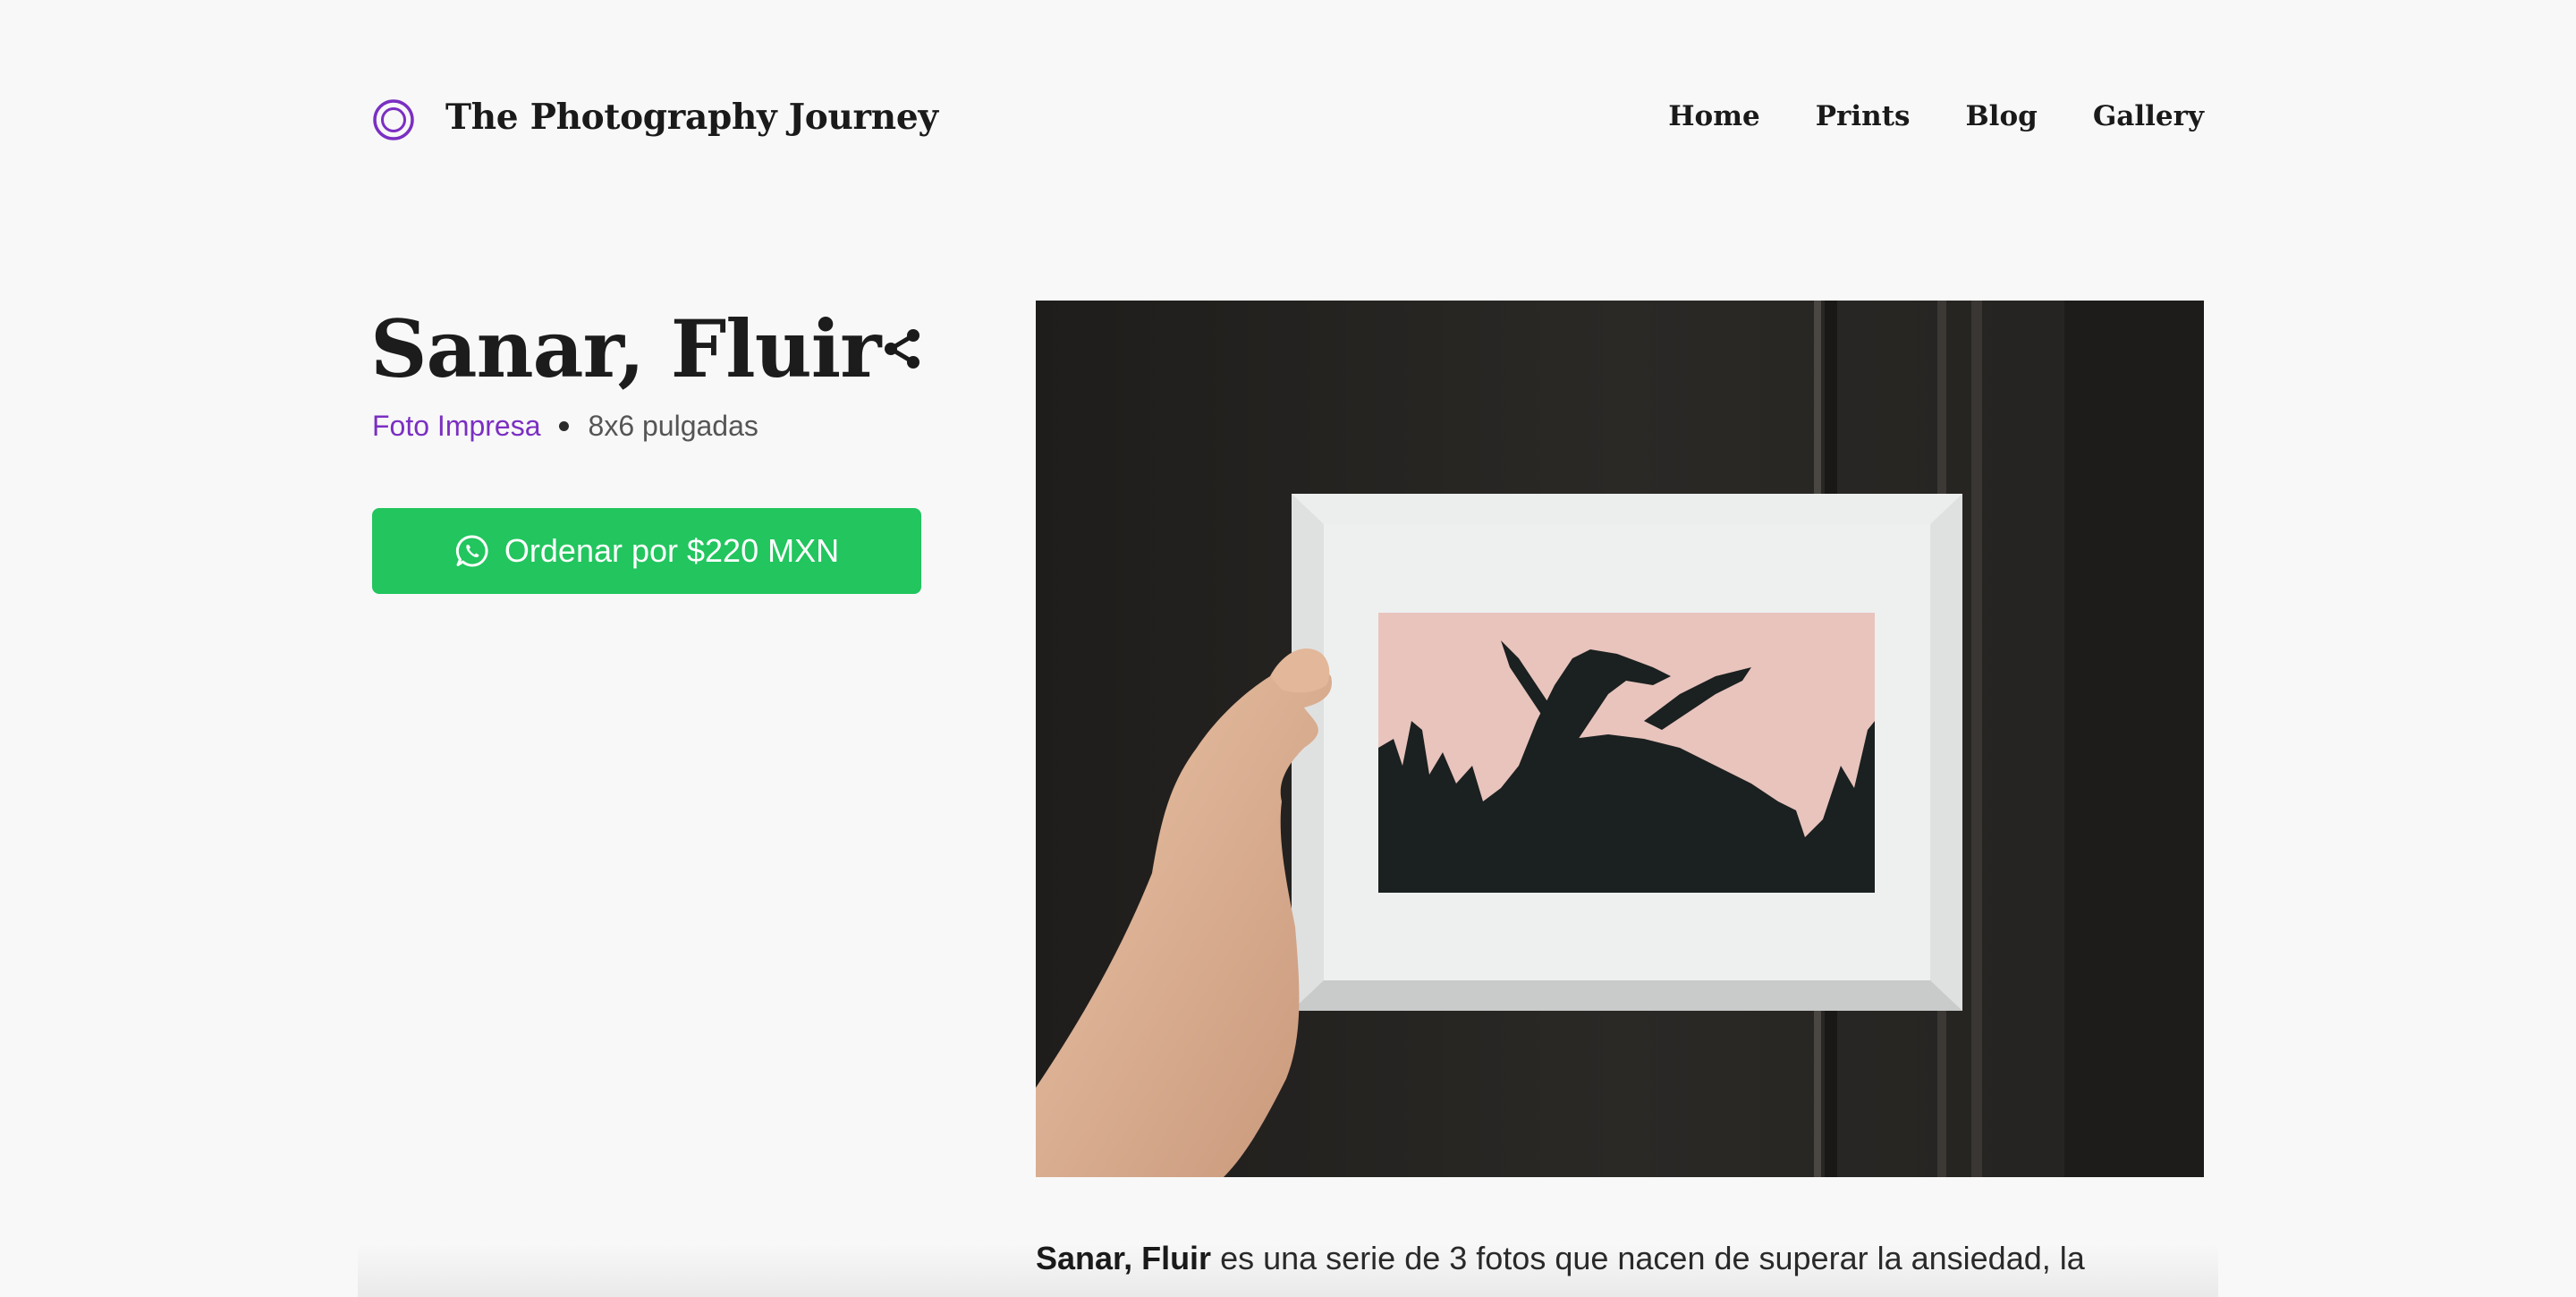  What do you see at coordinates (456, 426) in the screenshot?
I see `category-link: Foto Impresa` at bounding box center [456, 426].